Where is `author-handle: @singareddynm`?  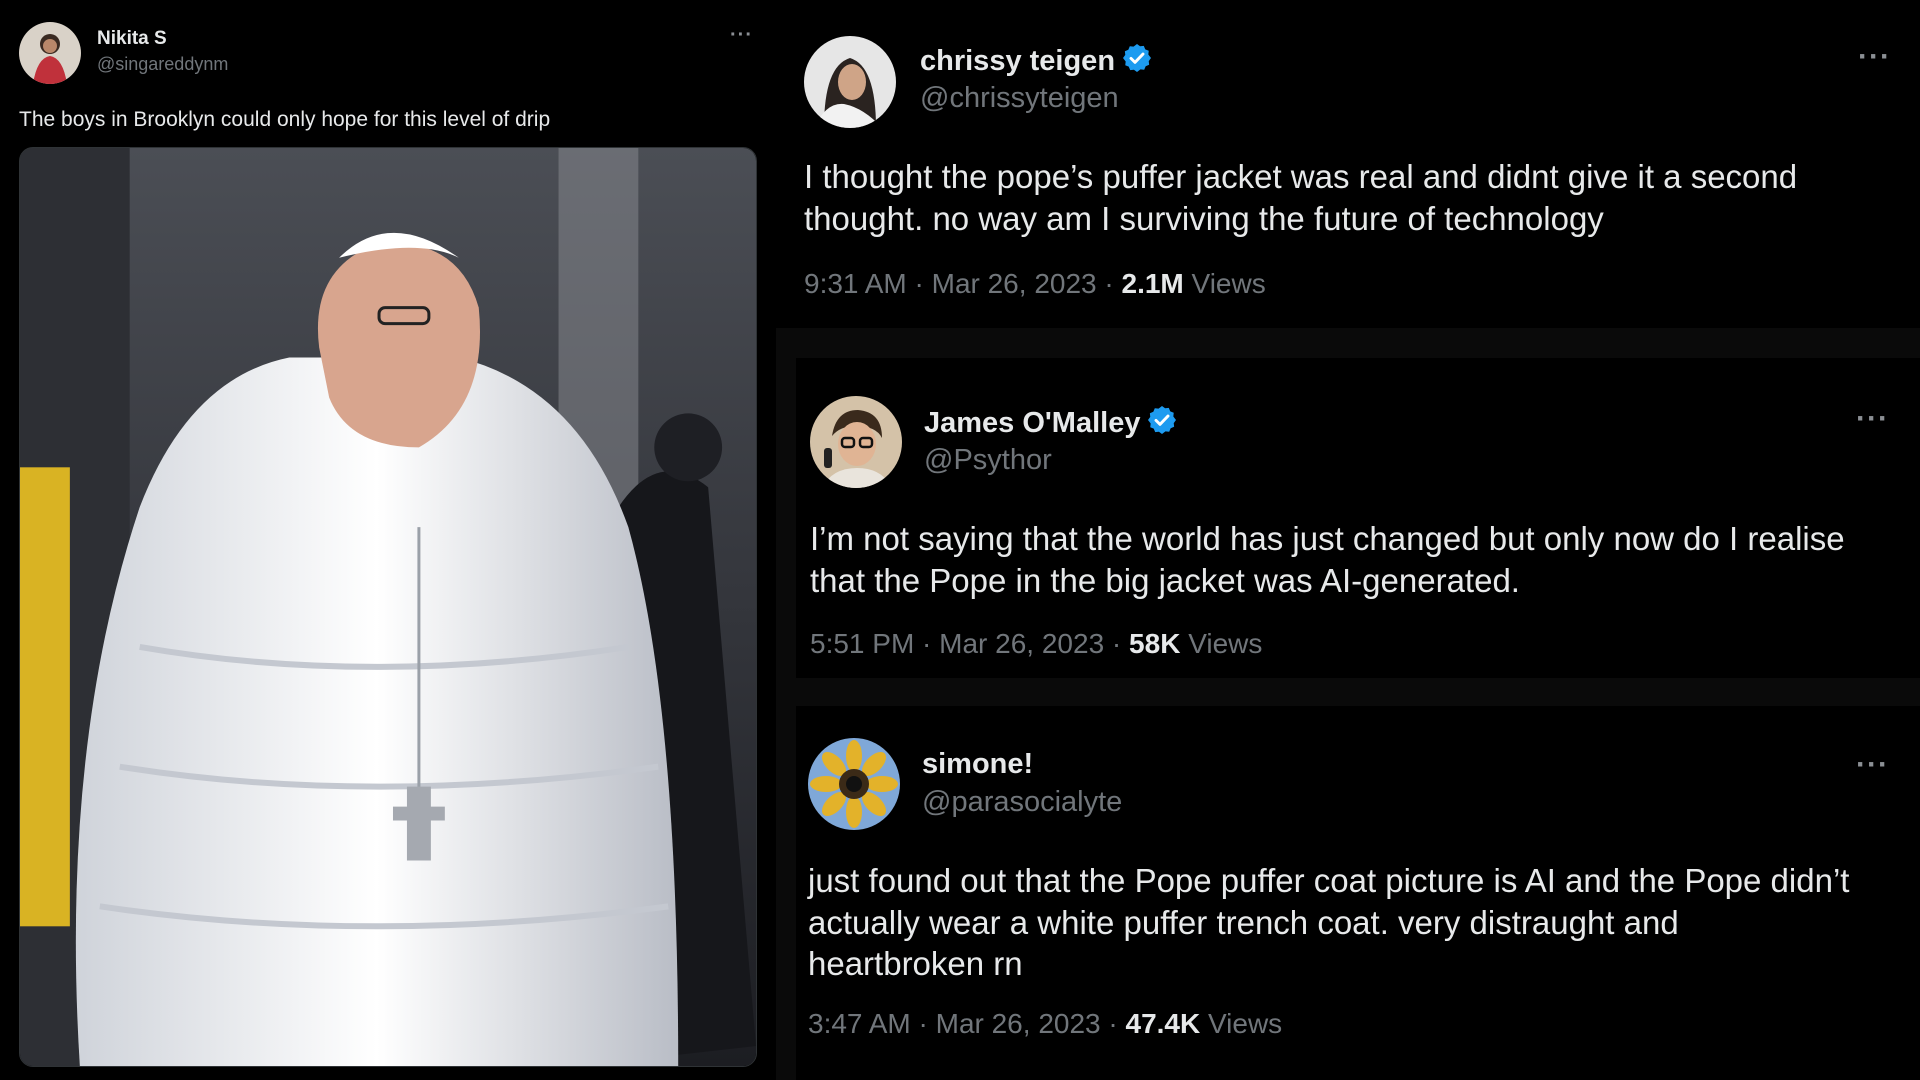
author-handle: @singareddynm is located at coordinates (162, 64).